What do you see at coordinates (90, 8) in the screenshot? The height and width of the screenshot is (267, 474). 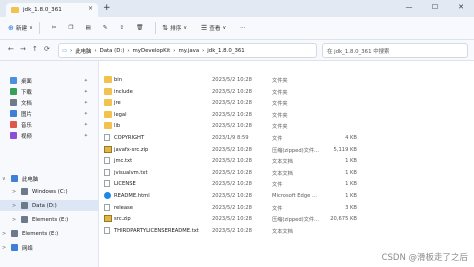 I see `close-tab-icon: ×` at bounding box center [90, 8].